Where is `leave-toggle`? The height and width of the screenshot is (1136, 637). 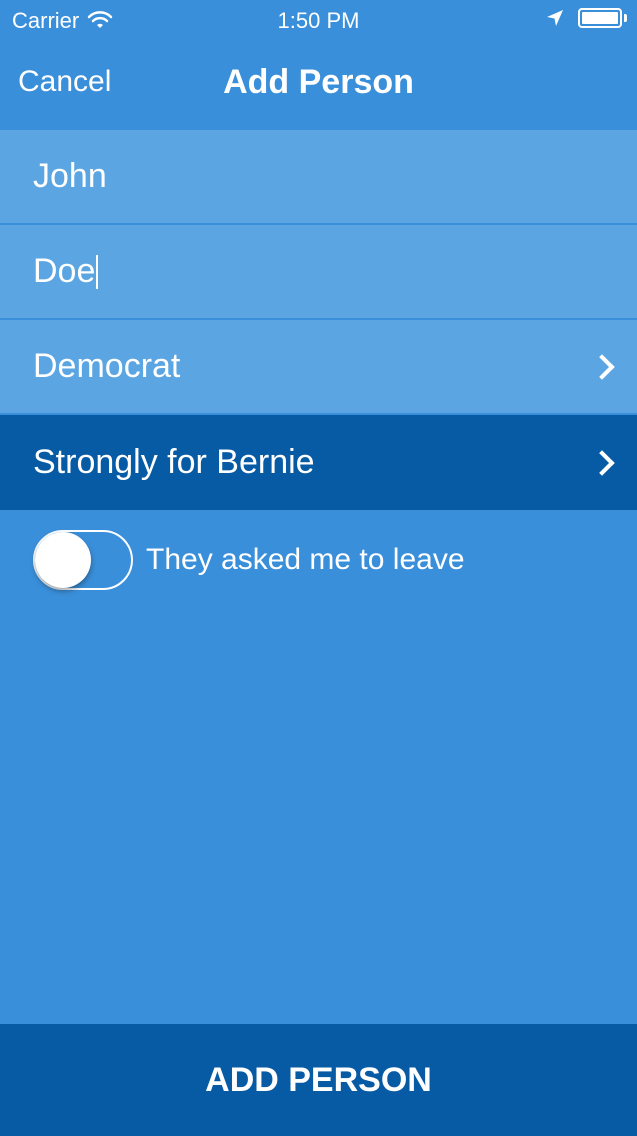
leave-toggle is located at coordinates (83, 560).